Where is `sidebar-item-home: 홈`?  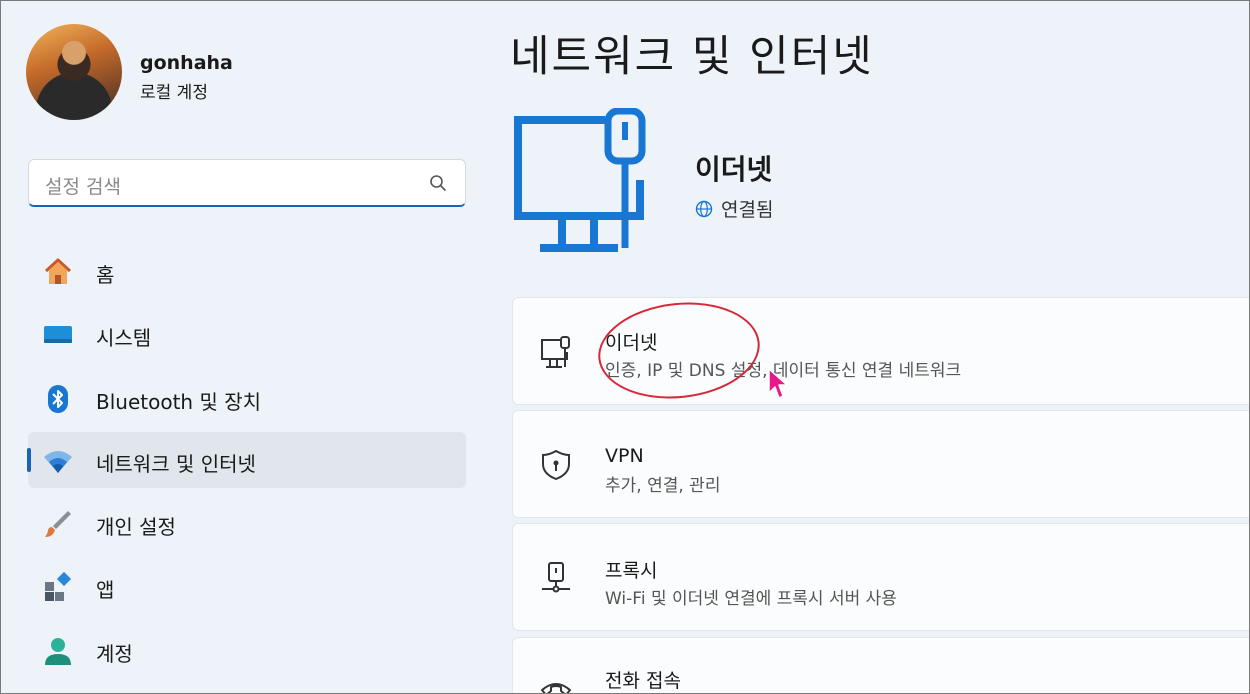
sidebar-item-home: 홈 is located at coordinates (247, 271).